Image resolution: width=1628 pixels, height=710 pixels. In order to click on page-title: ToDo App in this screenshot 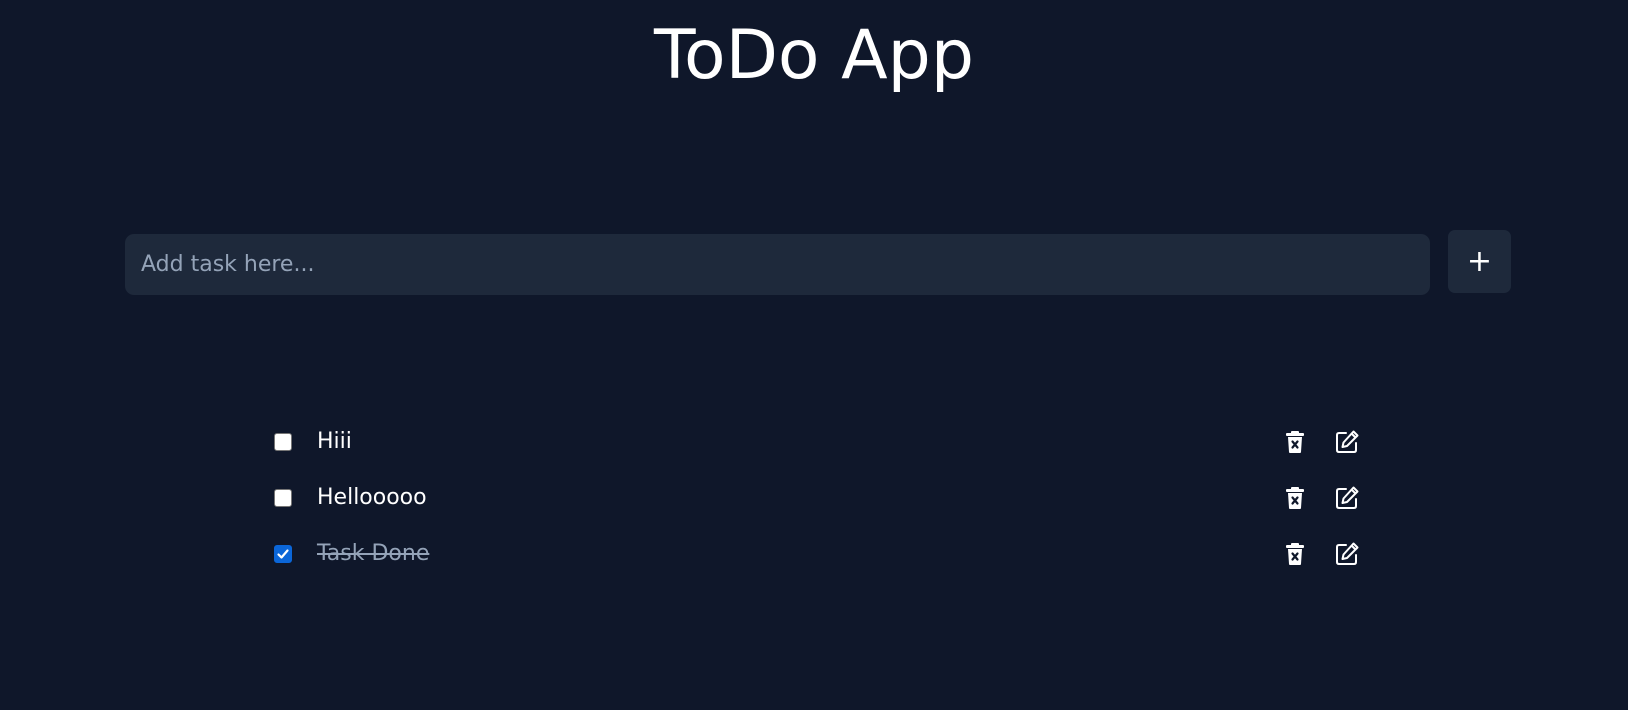, I will do `click(813, 55)`.